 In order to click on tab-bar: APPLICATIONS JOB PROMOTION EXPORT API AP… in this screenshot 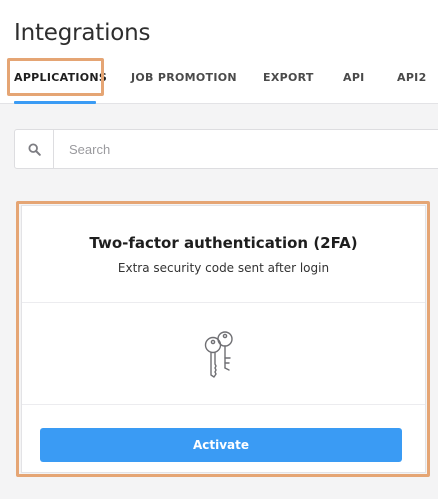, I will do `click(219, 82)`.